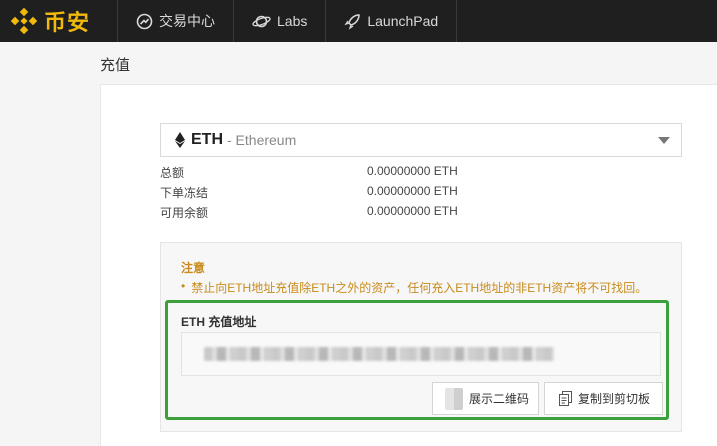 The width and height of the screenshot is (717, 446). Describe the element at coordinates (421, 140) in the screenshot. I see `coin-select-dropdown: ETH - Ethereum` at that location.